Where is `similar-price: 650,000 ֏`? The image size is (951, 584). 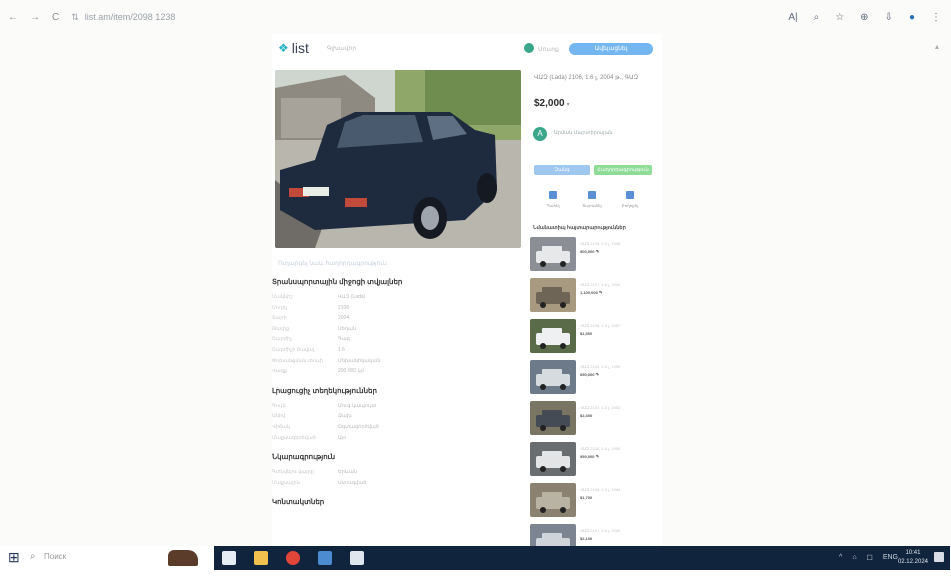 similar-price: 650,000 ֏ is located at coordinates (589, 374).